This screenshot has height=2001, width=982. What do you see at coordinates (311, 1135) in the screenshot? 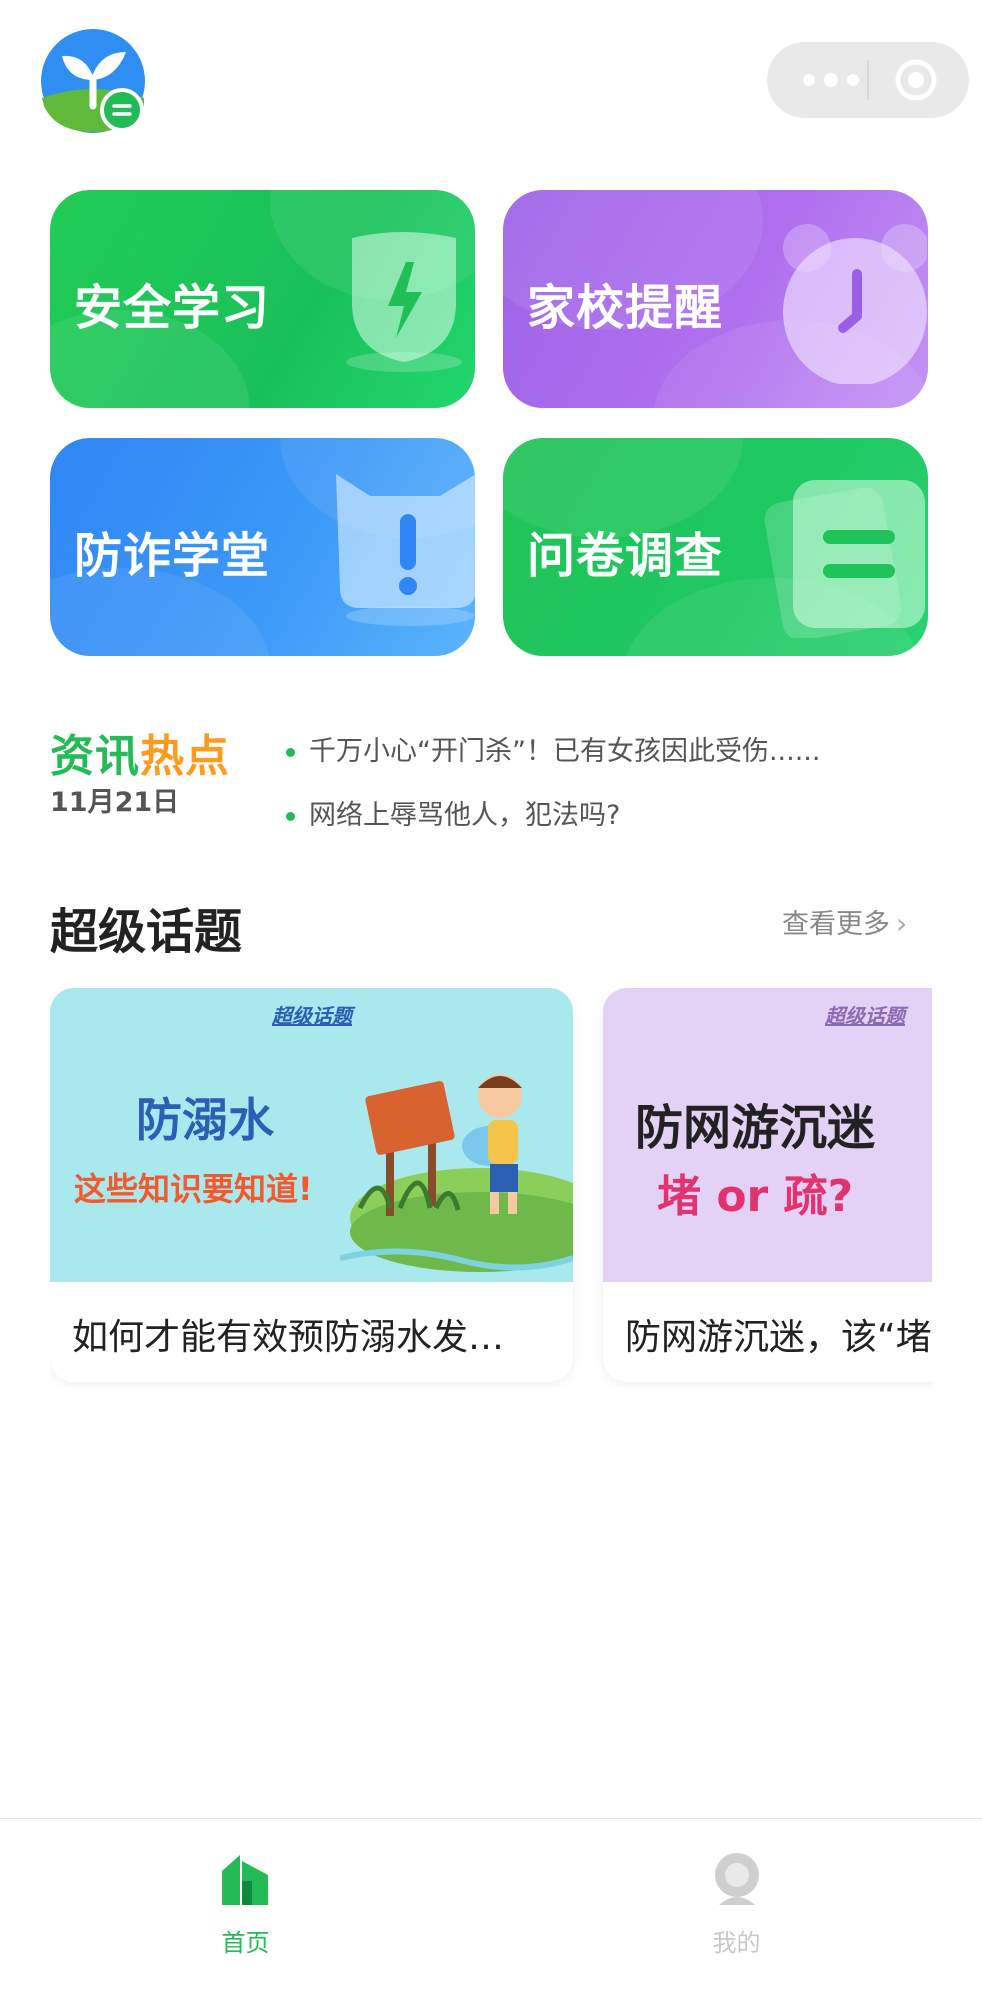
I see `topic-card-image: 超级话题 防溺水 这些知识要知道!` at bounding box center [311, 1135].